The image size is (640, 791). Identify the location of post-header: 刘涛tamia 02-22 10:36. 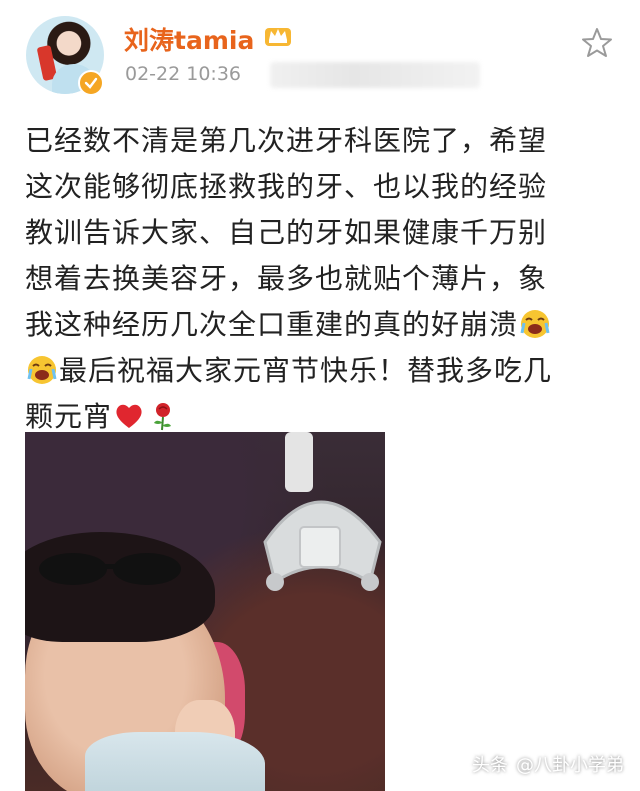
(320, 55).